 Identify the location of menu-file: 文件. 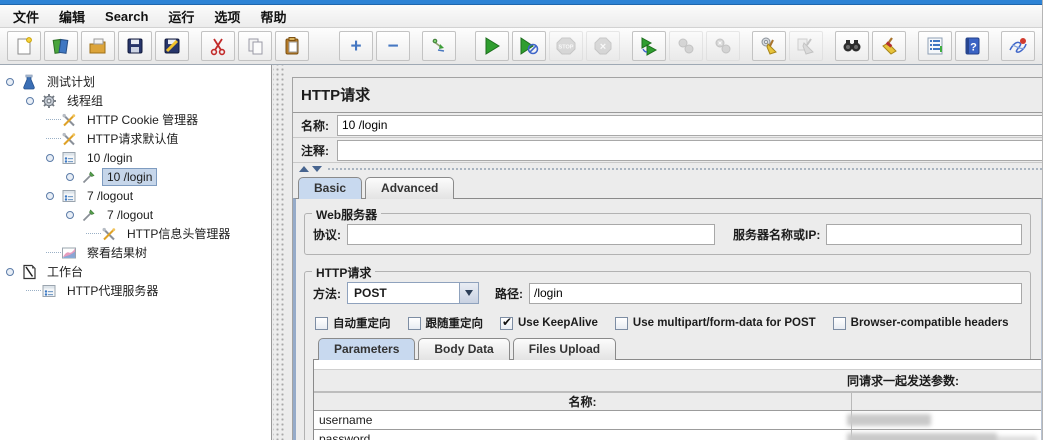
(26, 16).